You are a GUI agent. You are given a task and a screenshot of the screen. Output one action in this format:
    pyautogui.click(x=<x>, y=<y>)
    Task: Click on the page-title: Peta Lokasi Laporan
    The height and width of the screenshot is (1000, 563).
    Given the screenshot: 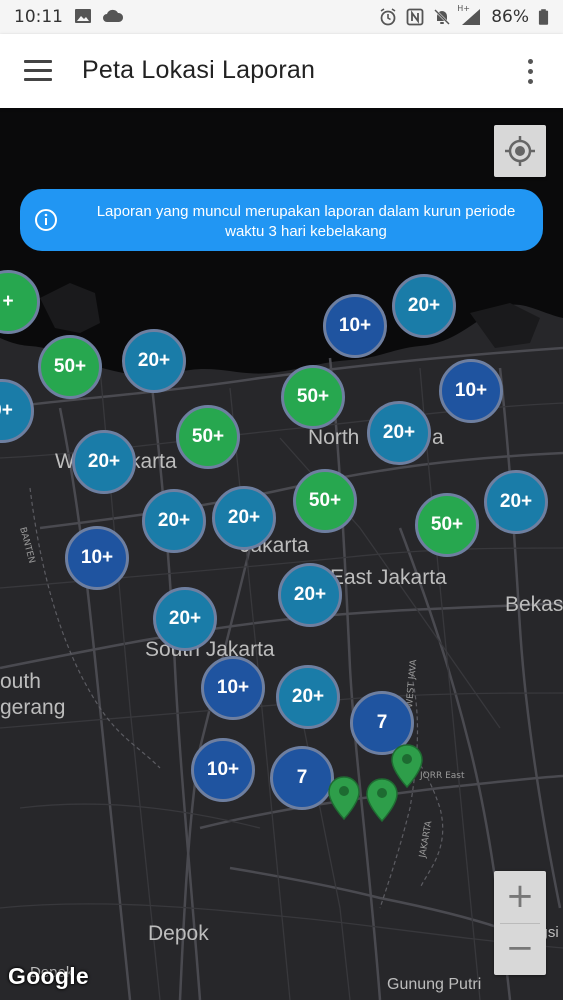 What is the action you would take?
    pyautogui.click(x=199, y=70)
    